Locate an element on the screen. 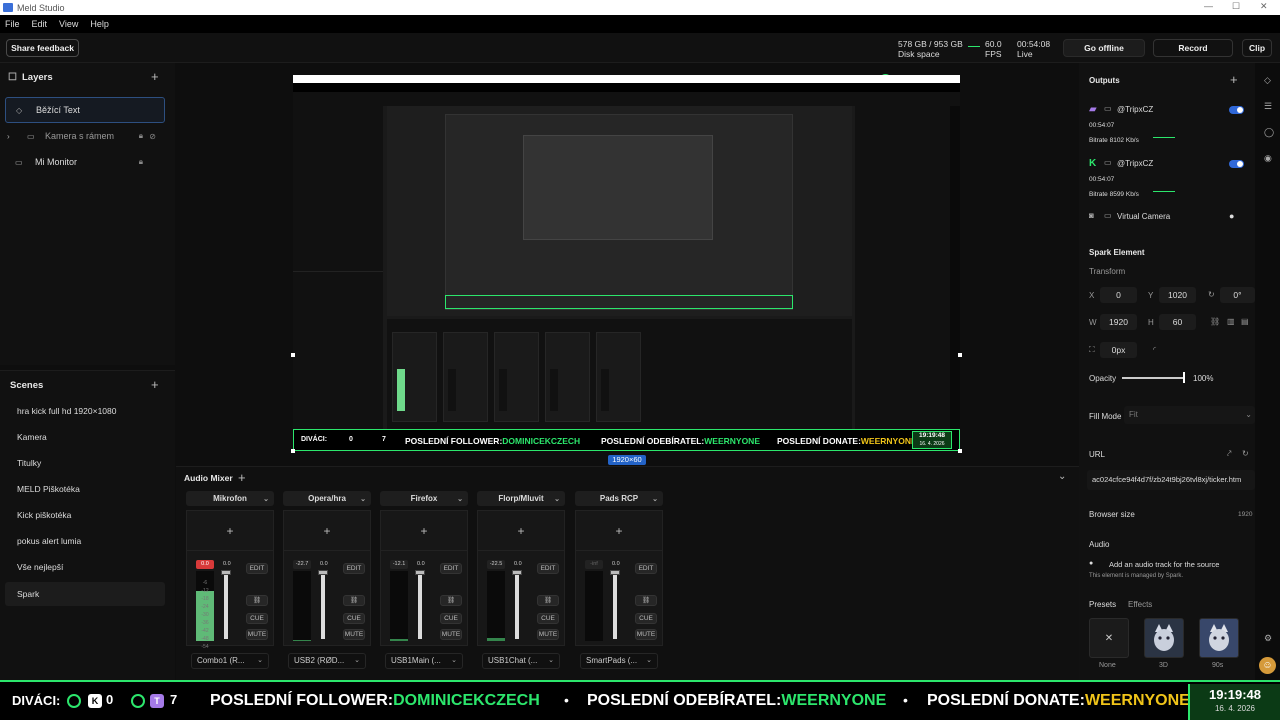 The height and width of the screenshot is (720, 1280). radio-icon: ● is located at coordinates (1091, 563).